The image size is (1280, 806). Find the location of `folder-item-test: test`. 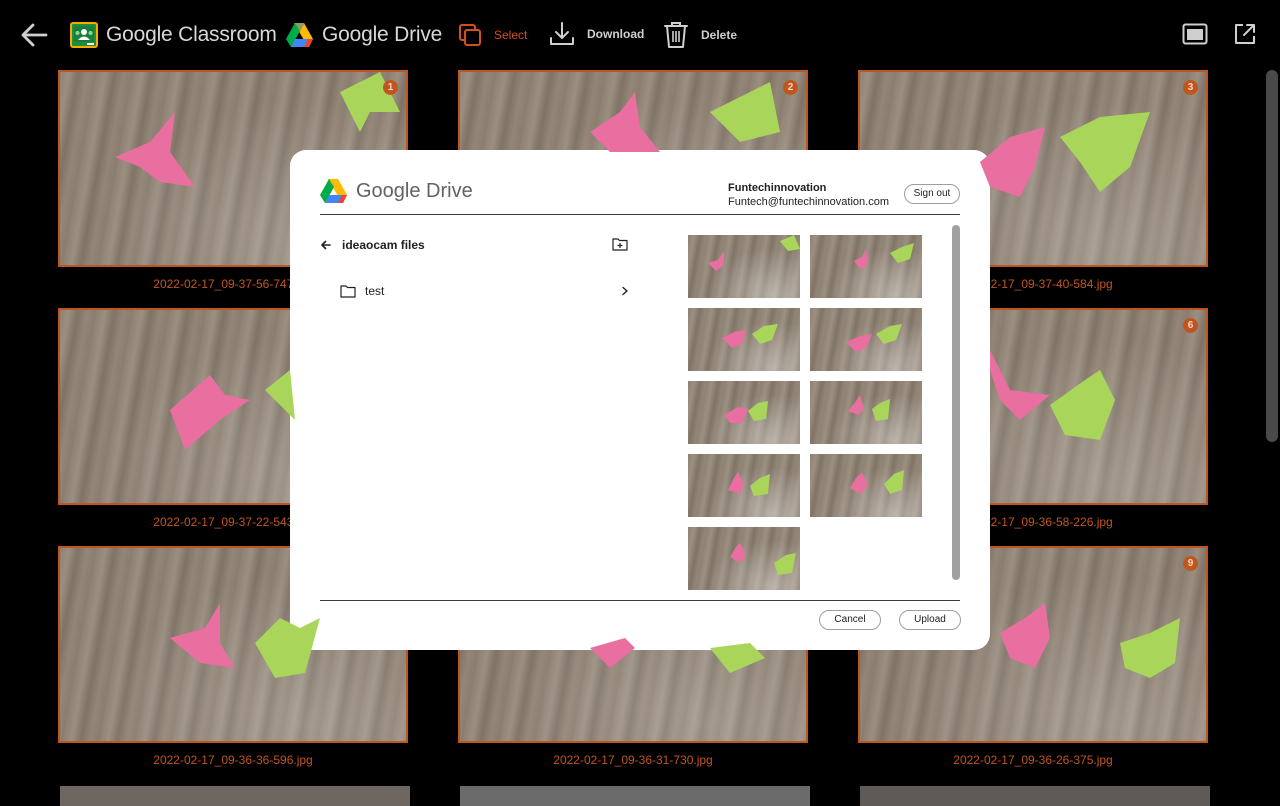

folder-item-test: test is located at coordinates (485, 291).